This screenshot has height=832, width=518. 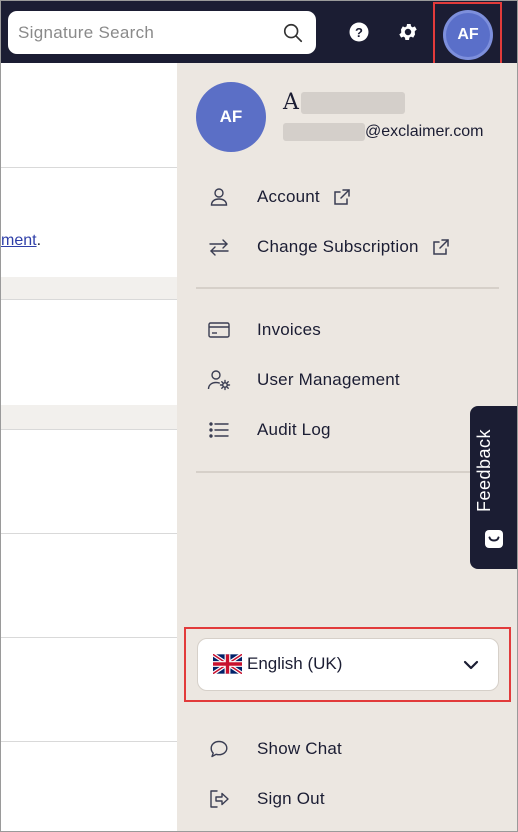 What do you see at coordinates (424, 132) in the screenshot?
I see `profile-email-domain: @exclaimer.com` at bounding box center [424, 132].